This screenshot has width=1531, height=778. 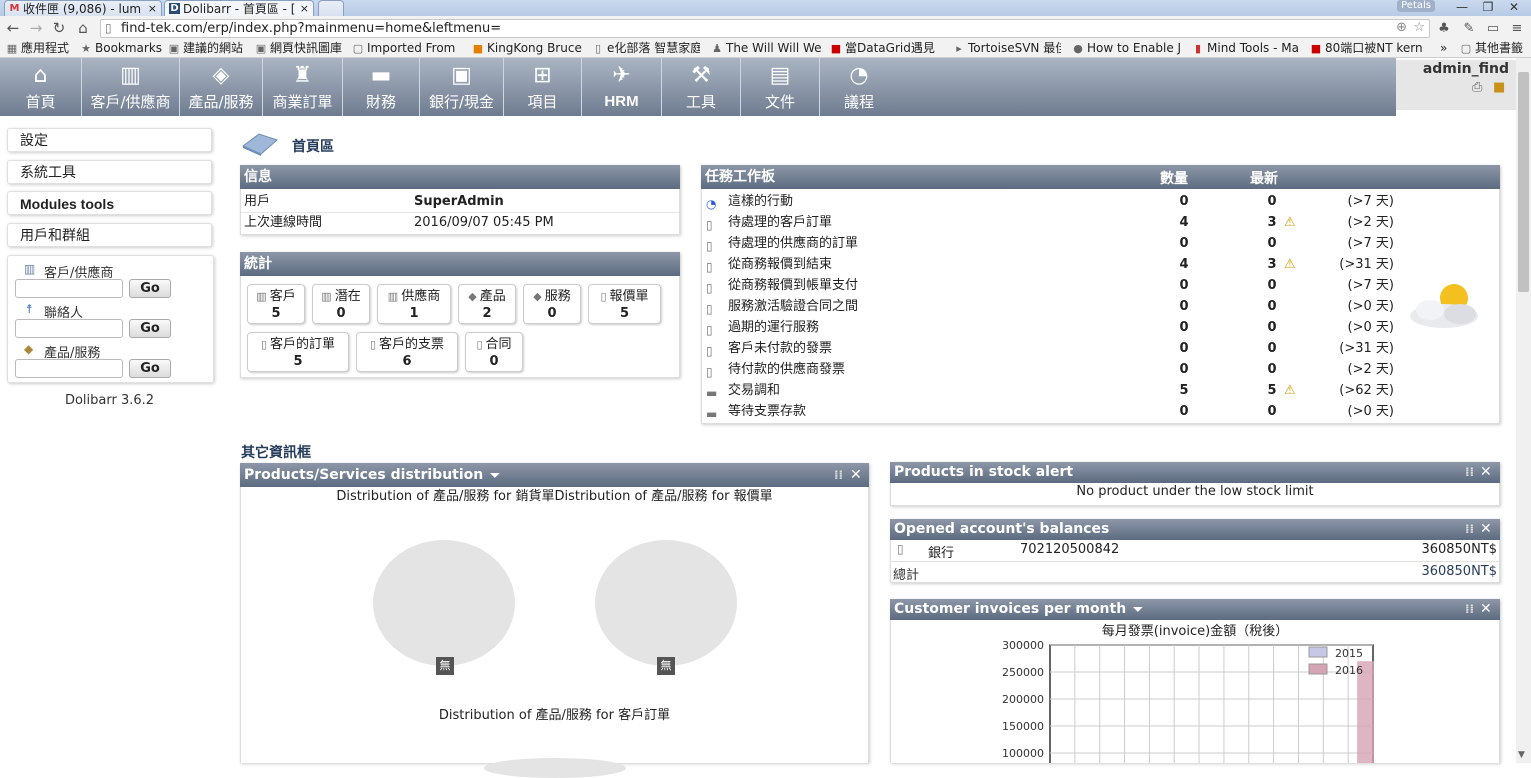 What do you see at coordinates (1100, 285) in the screenshot?
I see `task-row: ▯ 從商務報價到帳單支付 0 0 (>7 天)` at bounding box center [1100, 285].